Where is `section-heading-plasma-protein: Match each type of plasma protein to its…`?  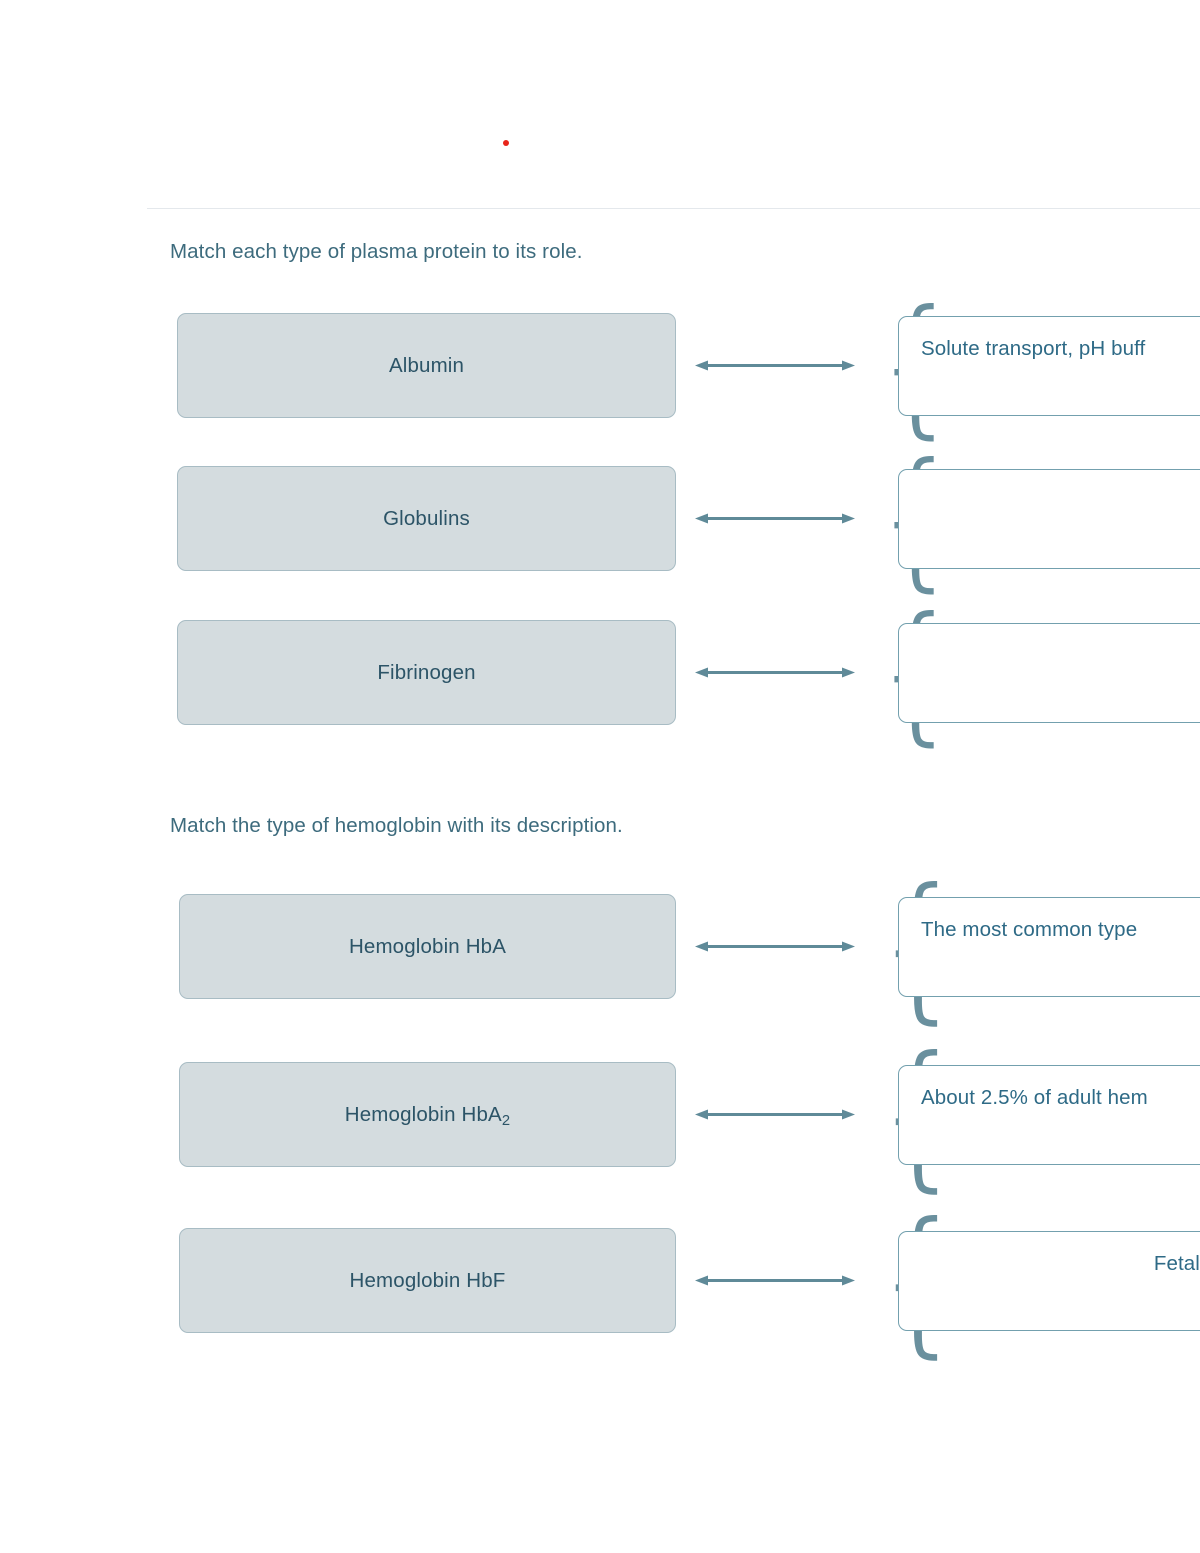 section-heading-plasma-protein: Match each type of plasma protein to its… is located at coordinates (376, 251).